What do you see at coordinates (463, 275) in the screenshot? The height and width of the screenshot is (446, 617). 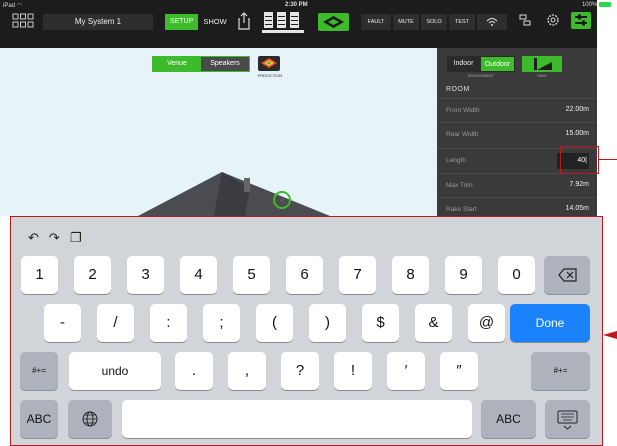 I see `key-9: 9` at bounding box center [463, 275].